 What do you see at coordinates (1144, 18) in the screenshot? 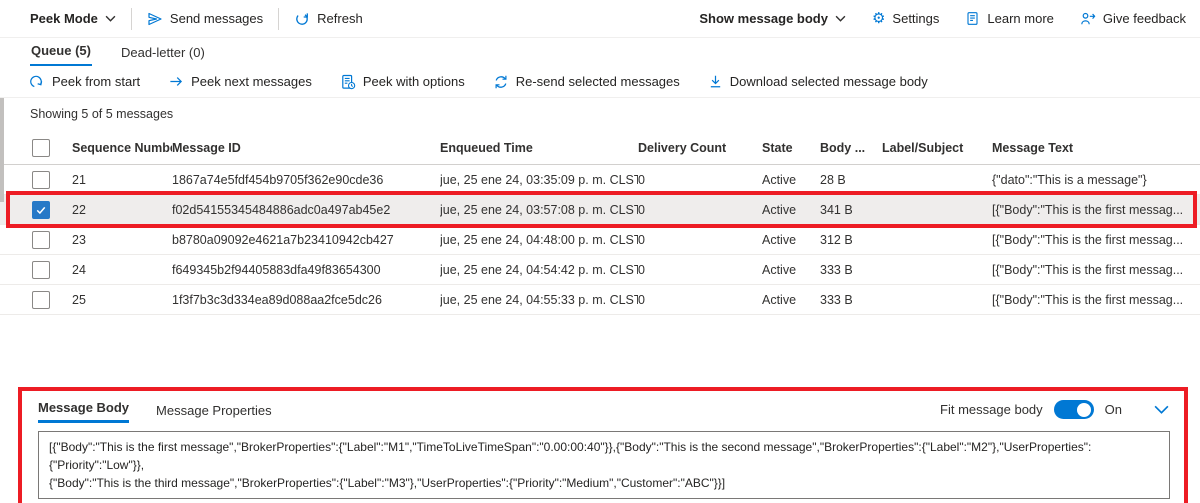
I see `give-feedback-label: Give feedback` at bounding box center [1144, 18].